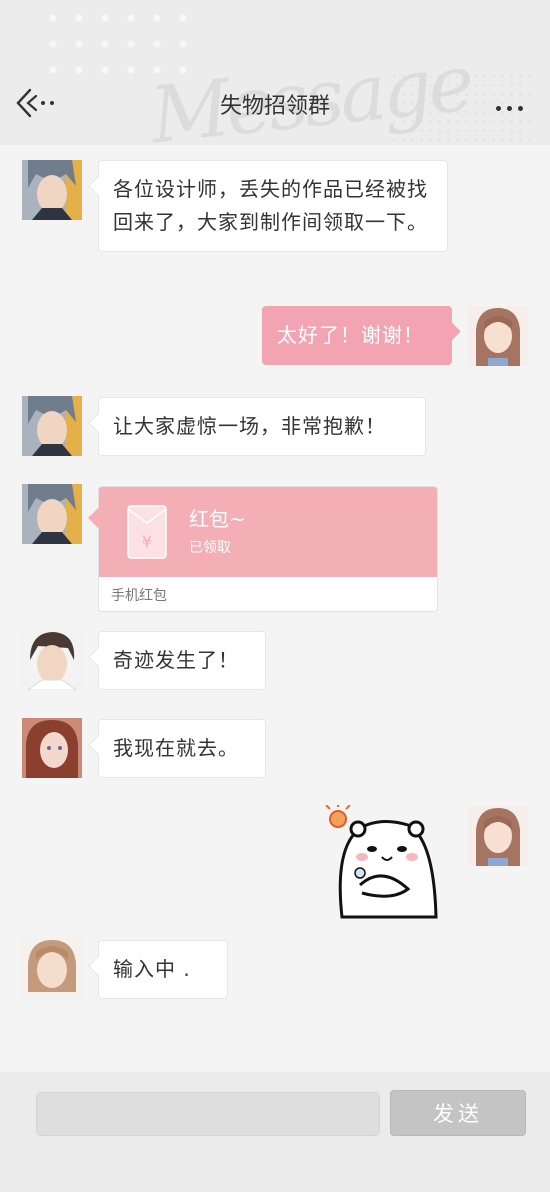 The width and height of the screenshot is (550, 1192). What do you see at coordinates (262, 426) in the screenshot?
I see `message-bubble: 让大家虚惊一场，非常抱歉！` at bounding box center [262, 426].